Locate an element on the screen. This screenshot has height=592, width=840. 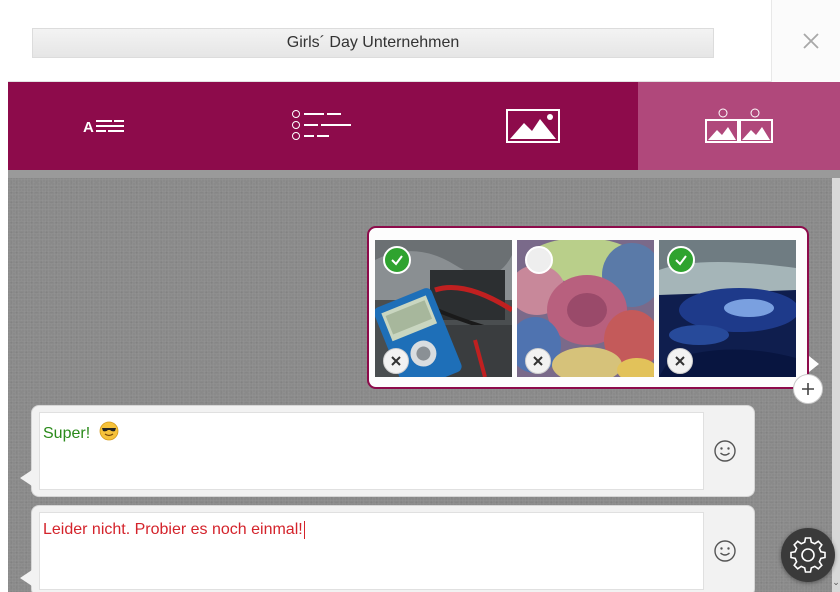
tabbar-shadow is located at coordinates (424, 174).